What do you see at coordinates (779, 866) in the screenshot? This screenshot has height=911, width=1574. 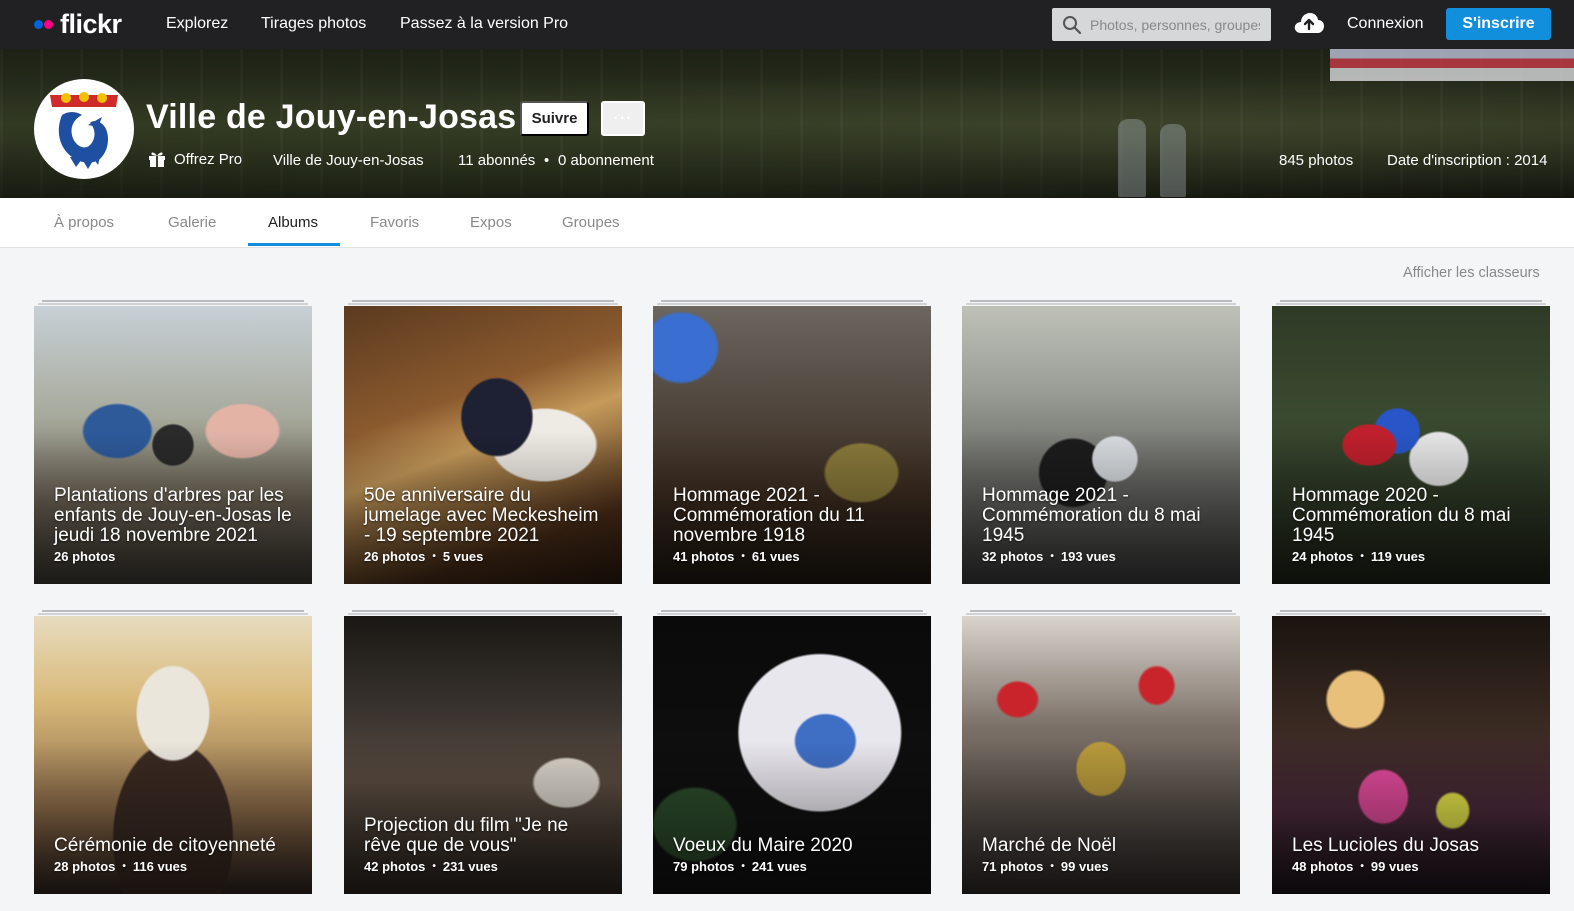 I see `album-view-count: 241 vues` at bounding box center [779, 866].